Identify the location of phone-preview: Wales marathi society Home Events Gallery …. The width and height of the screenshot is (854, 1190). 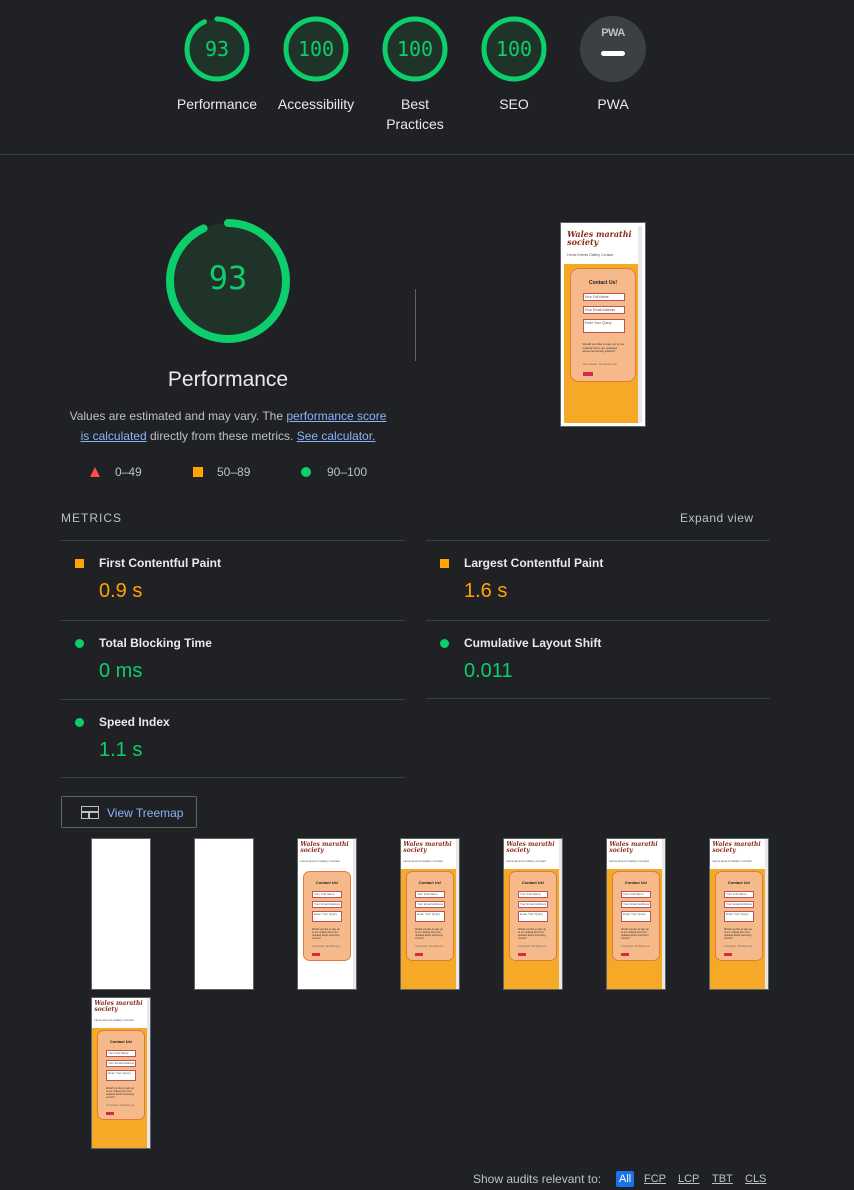
(121, 1073).